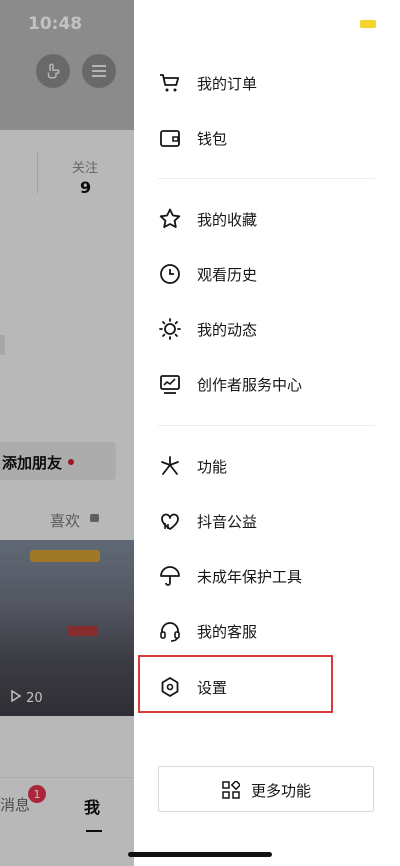 The width and height of the screenshot is (400, 866). I want to click on menu-item-favorites: 我的收藏, so click(267, 219).